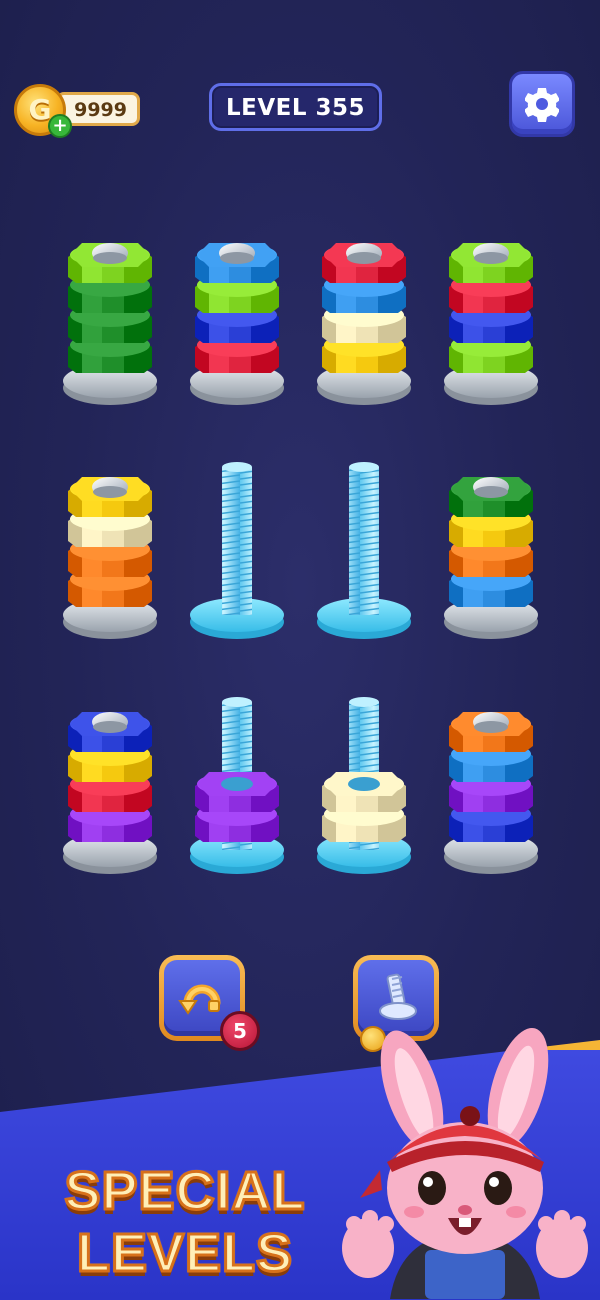 The height and width of the screenshot is (1300, 600). I want to click on banner-title-line1: SPECIAL, so click(184, 1191).